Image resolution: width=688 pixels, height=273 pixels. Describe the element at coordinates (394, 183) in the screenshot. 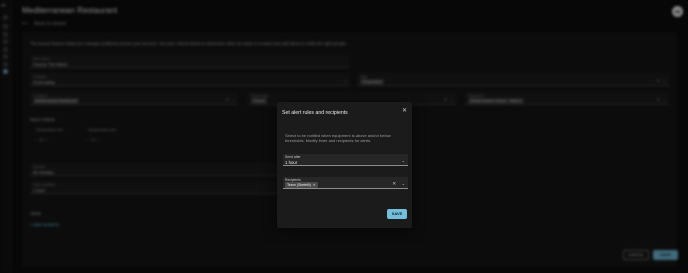

I see `clear-icon: ✕` at that location.